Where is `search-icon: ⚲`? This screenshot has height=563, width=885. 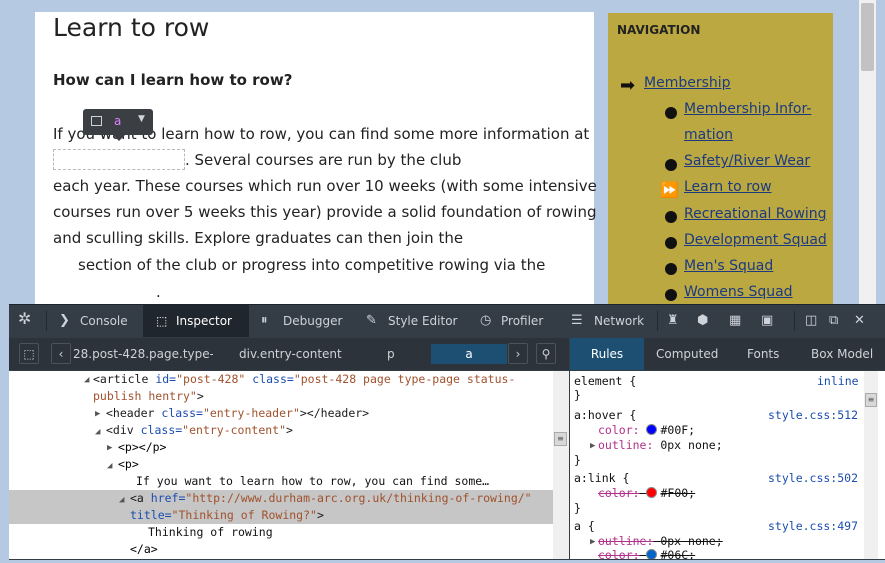
search-icon: ⚲ is located at coordinates (546, 353).